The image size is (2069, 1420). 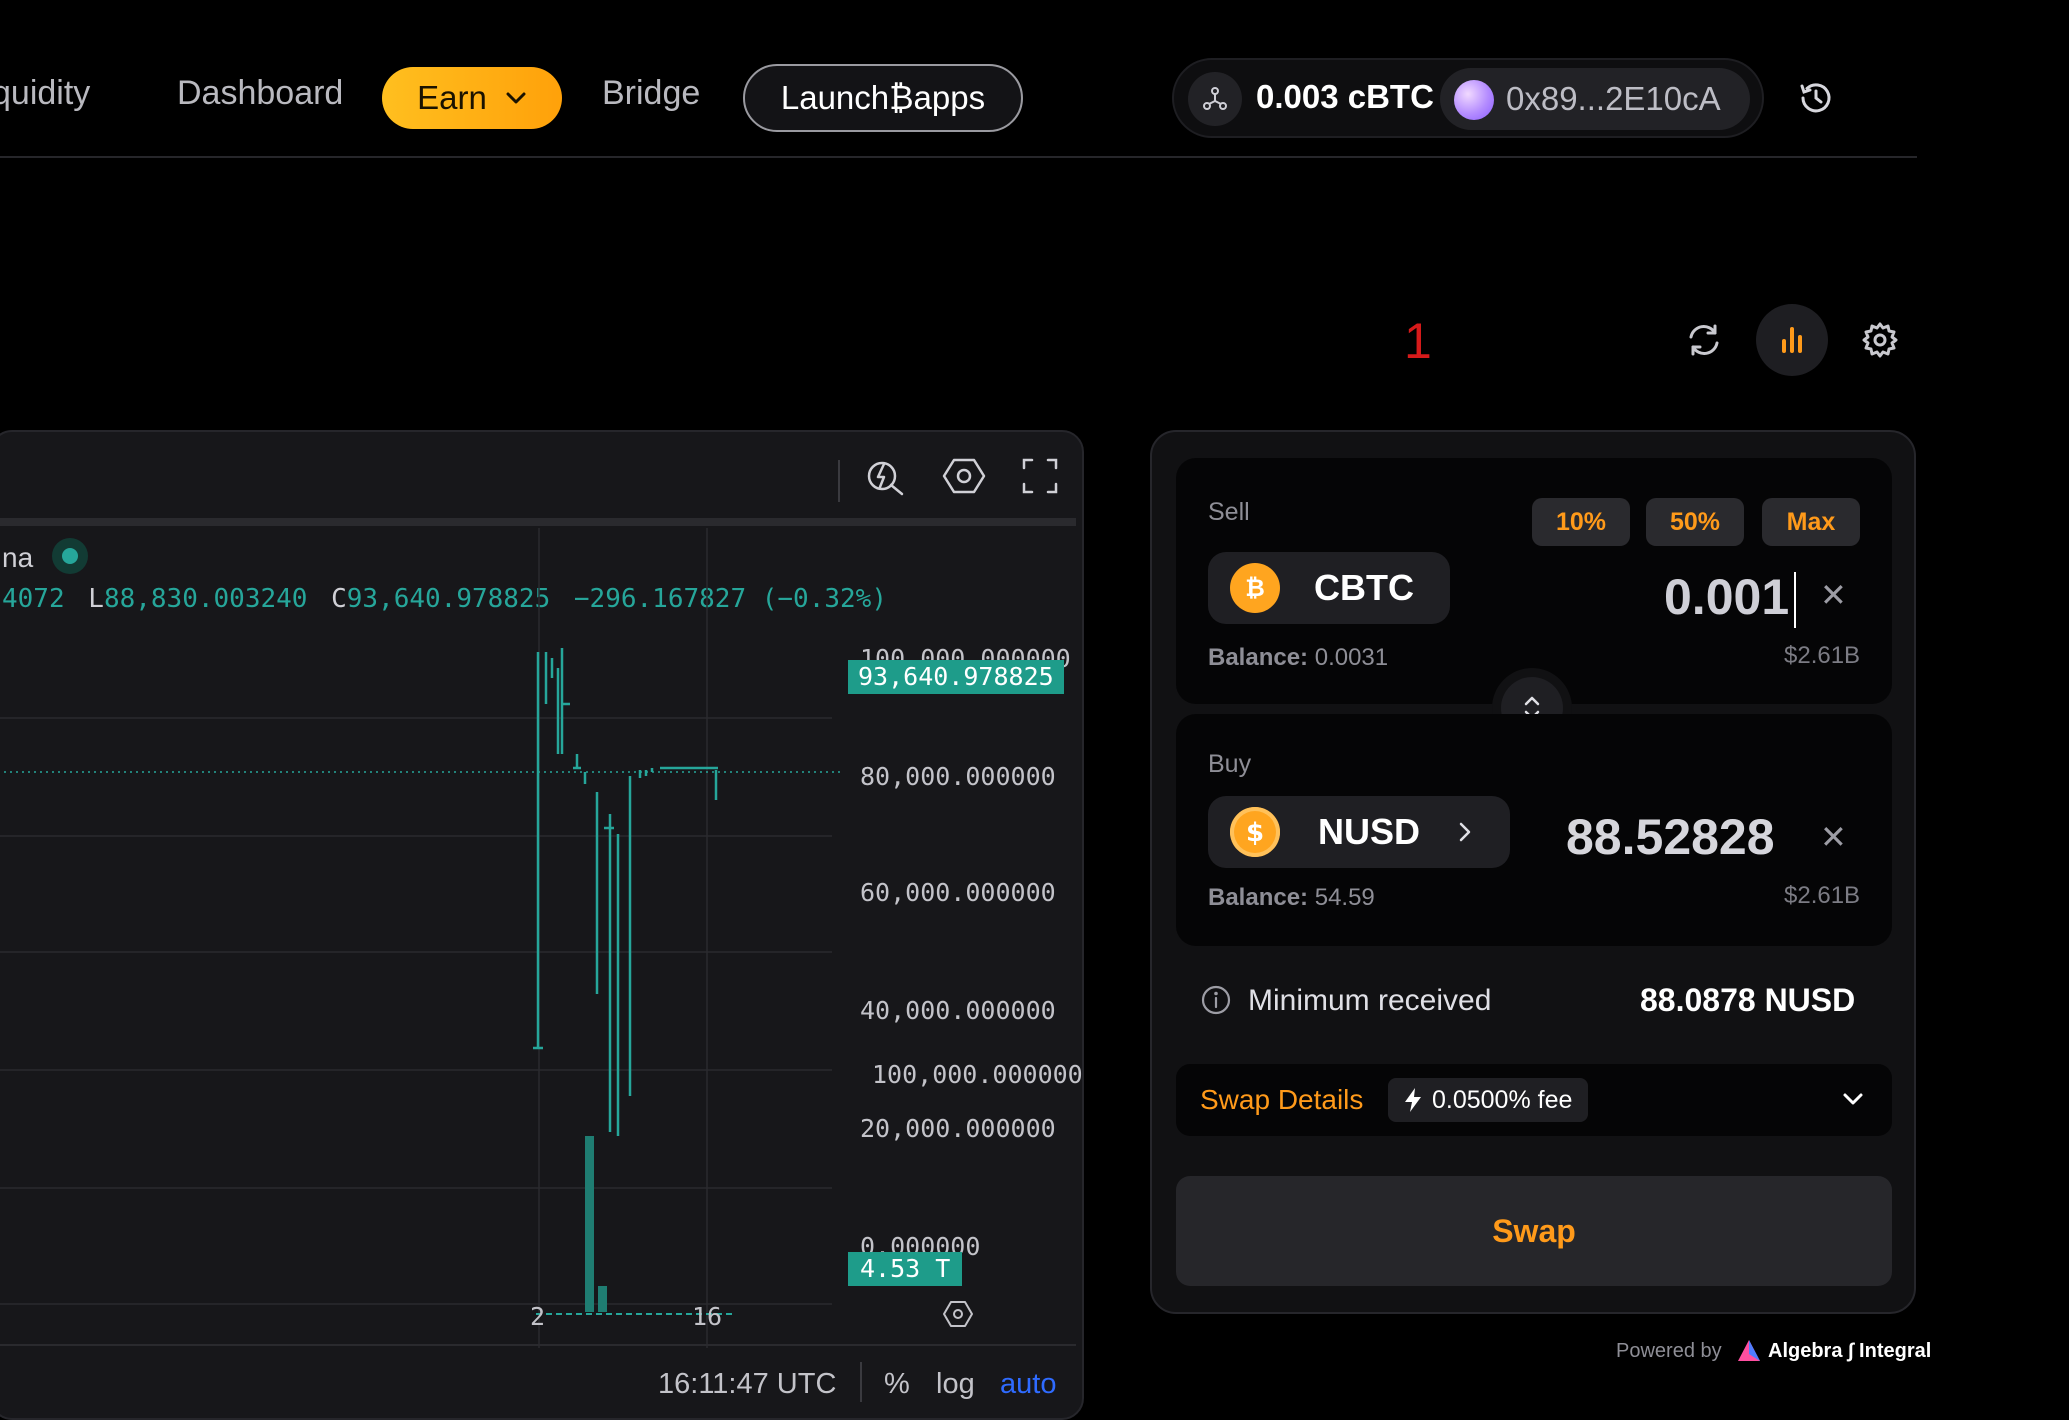 What do you see at coordinates (1040, 478) in the screenshot?
I see `fullscreen-icon` at bounding box center [1040, 478].